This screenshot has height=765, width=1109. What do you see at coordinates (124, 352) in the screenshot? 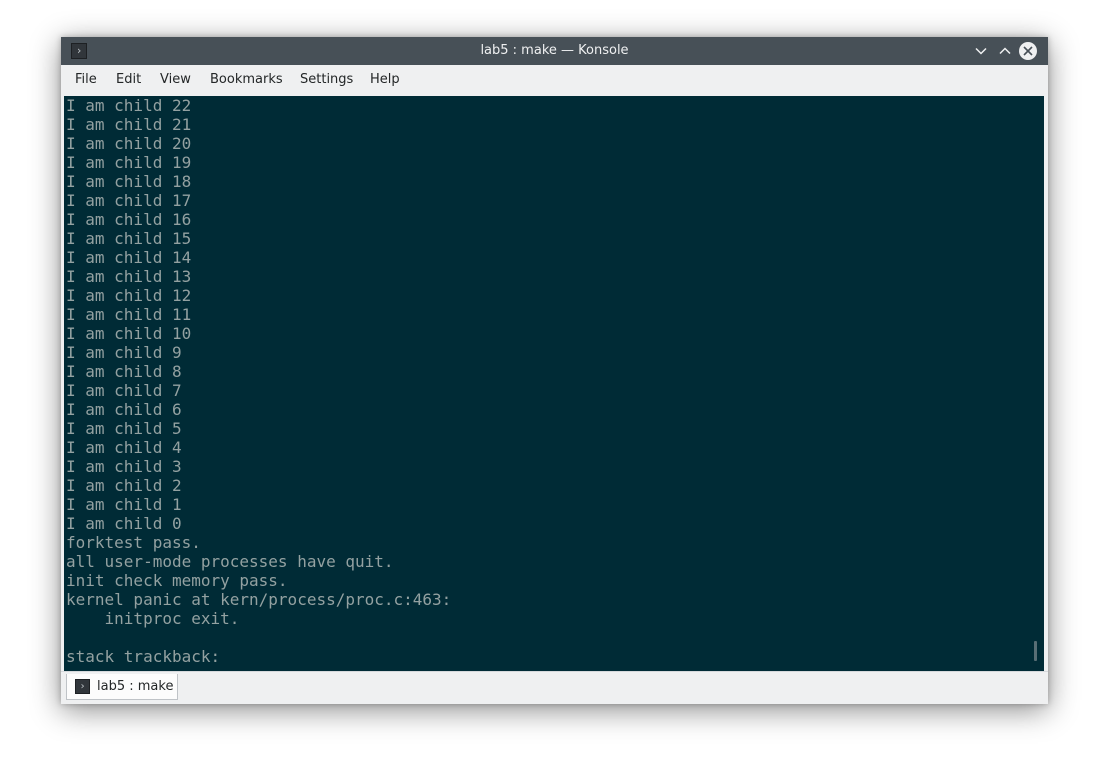
I see `terminal-line: I am child 9` at bounding box center [124, 352].